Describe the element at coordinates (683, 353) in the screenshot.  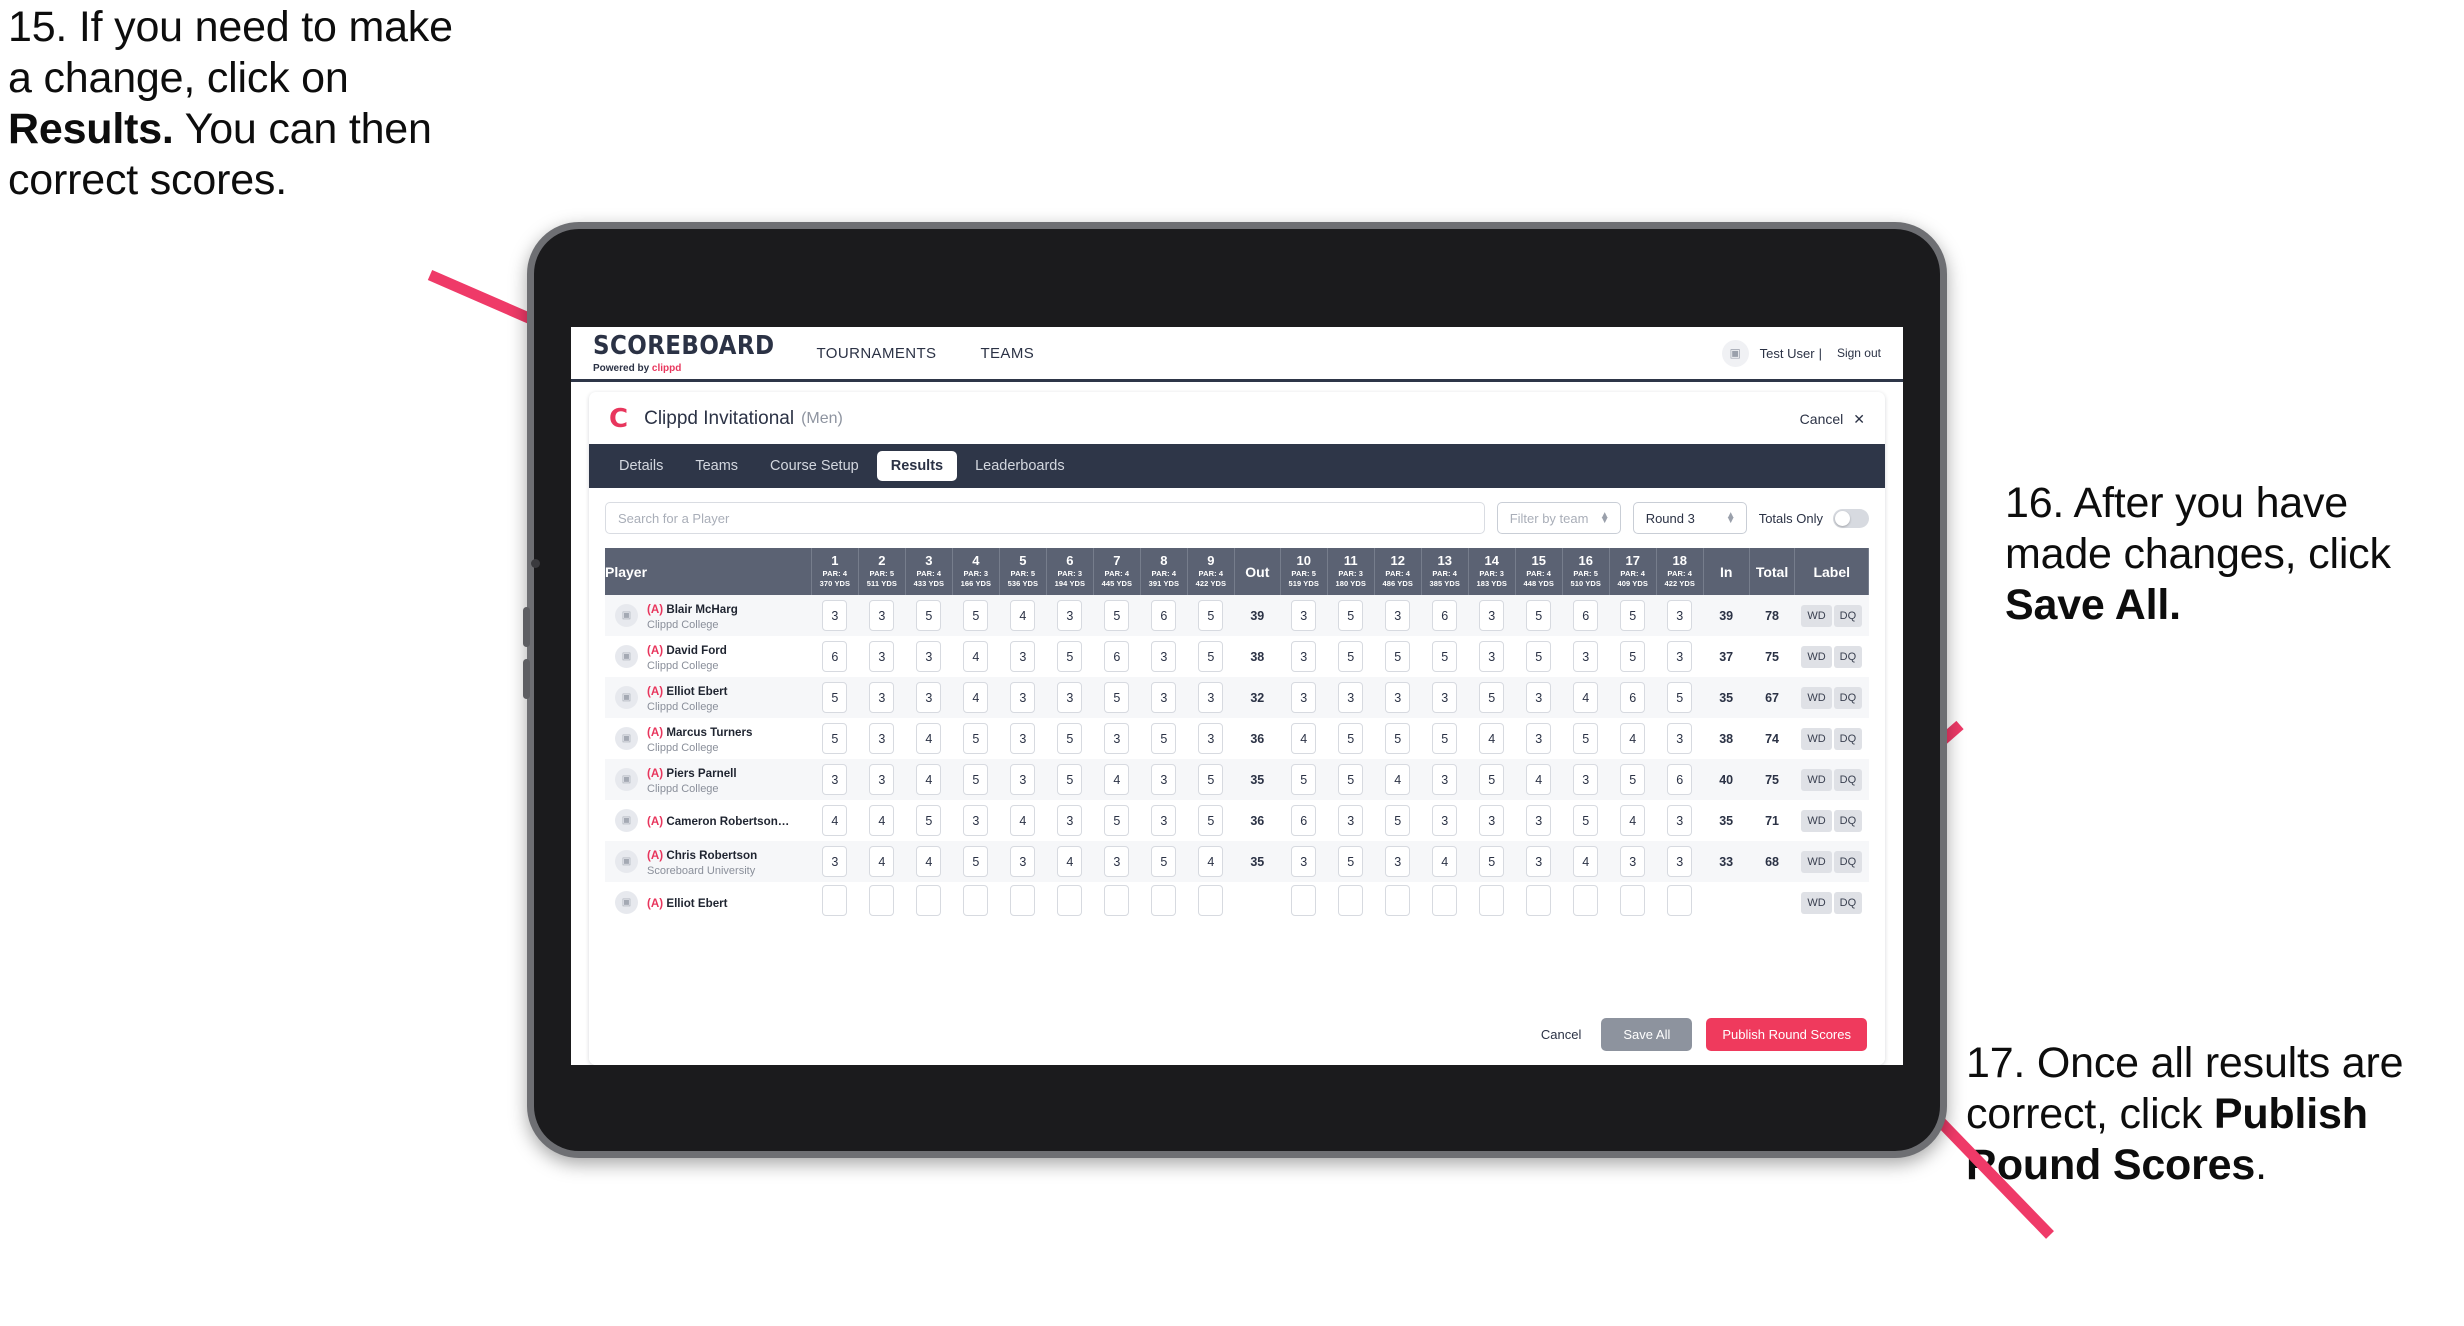
I see `brand-logo: SCOREBOARD Powered by clippd` at that location.